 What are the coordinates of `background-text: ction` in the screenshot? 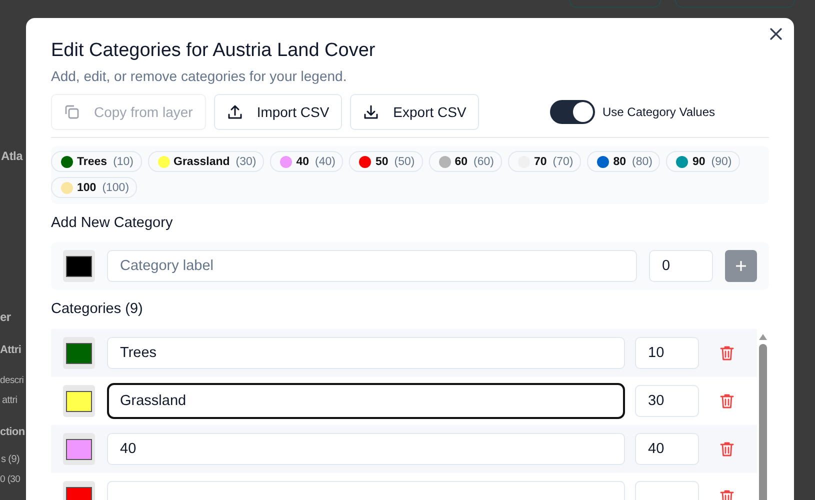 It's located at (12, 432).